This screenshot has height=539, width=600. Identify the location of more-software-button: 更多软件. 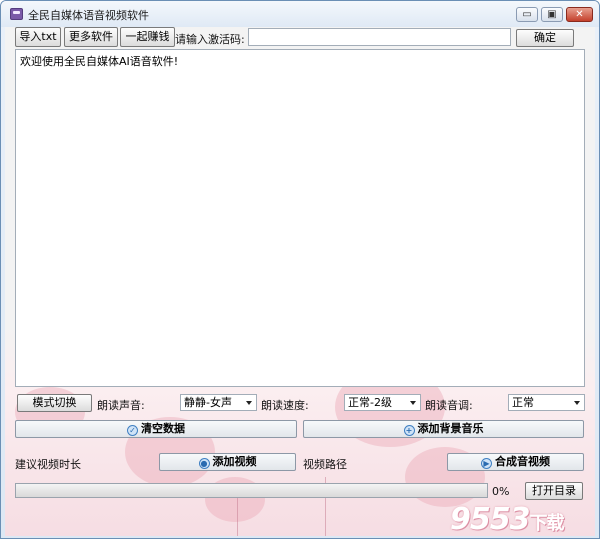
(91, 37).